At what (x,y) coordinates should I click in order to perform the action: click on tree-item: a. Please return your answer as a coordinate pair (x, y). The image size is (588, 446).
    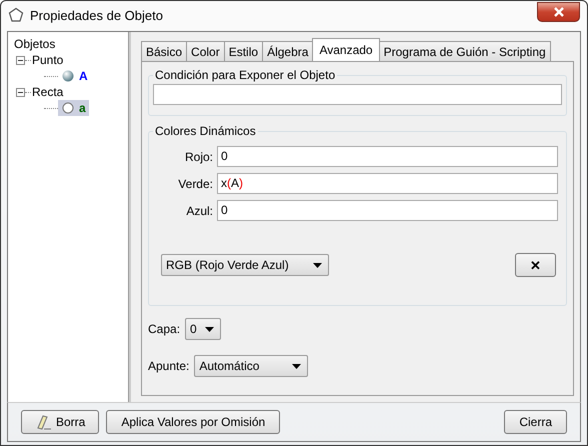
    Looking at the image, I should click on (73, 108).